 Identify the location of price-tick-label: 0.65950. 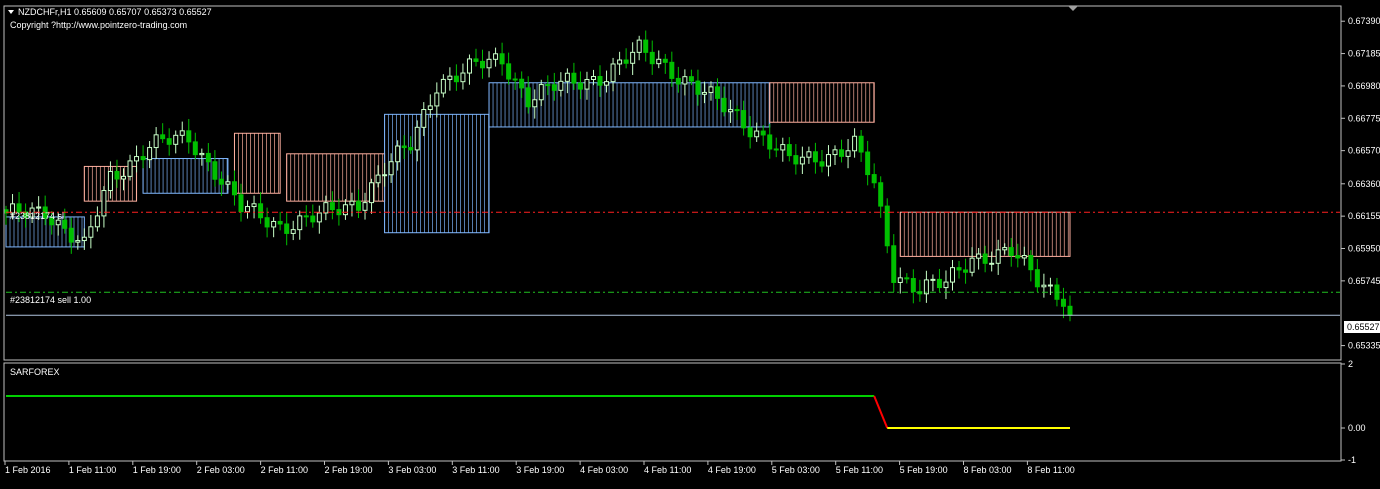
(1364, 249).